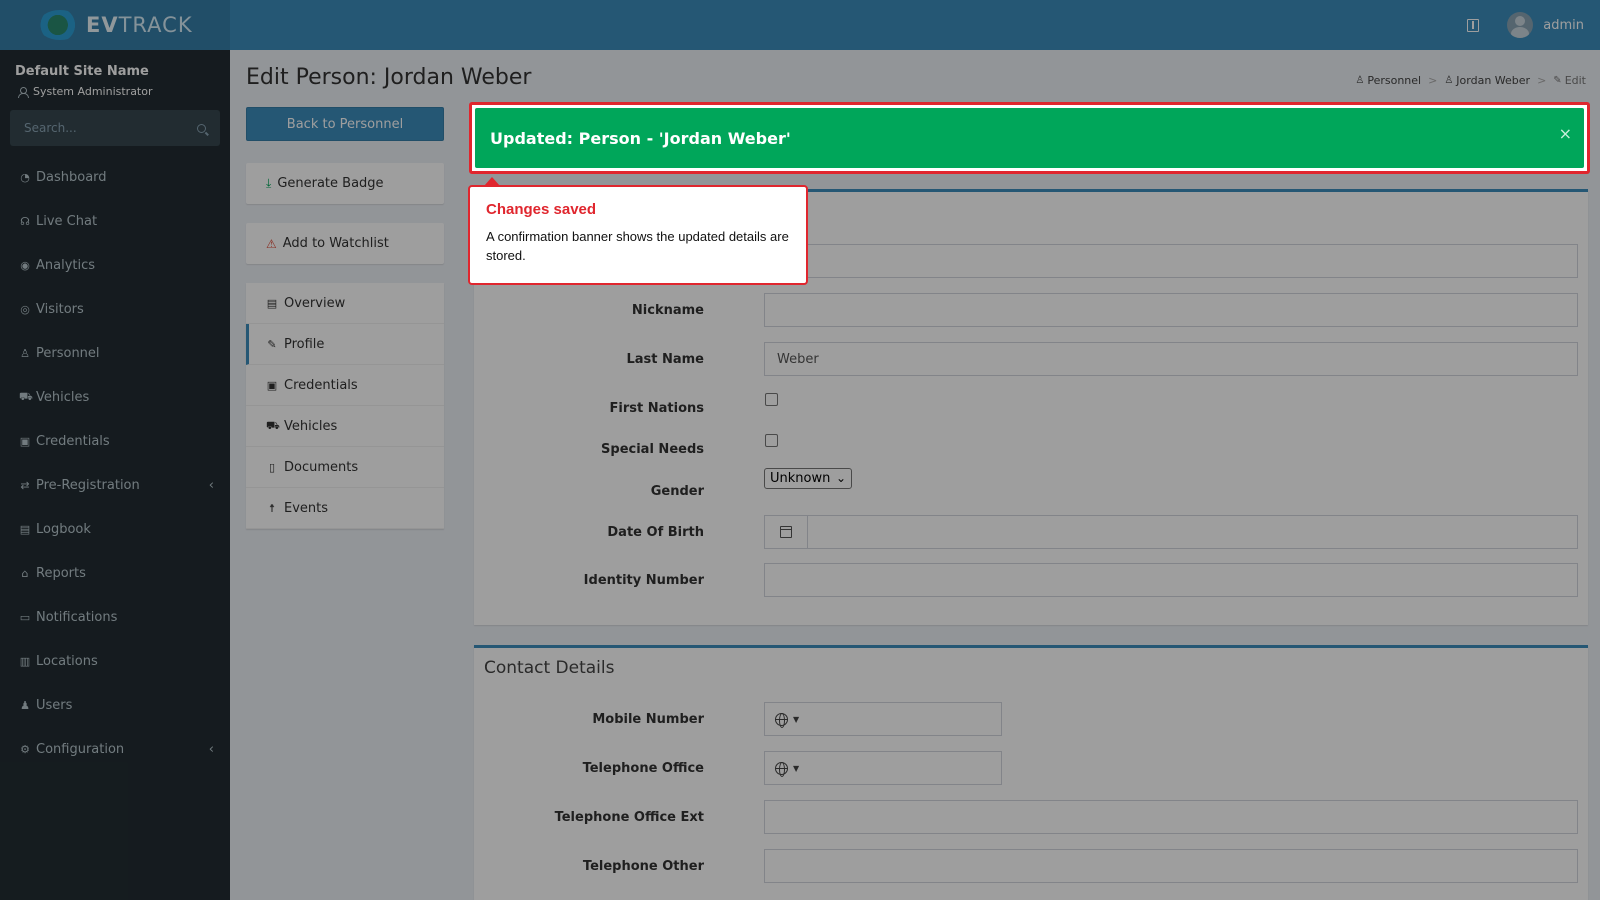 Image resolution: width=1600 pixels, height=900 pixels. What do you see at coordinates (541, 209) in the screenshot?
I see `callout-title: Changes saved` at bounding box center [541, 209].